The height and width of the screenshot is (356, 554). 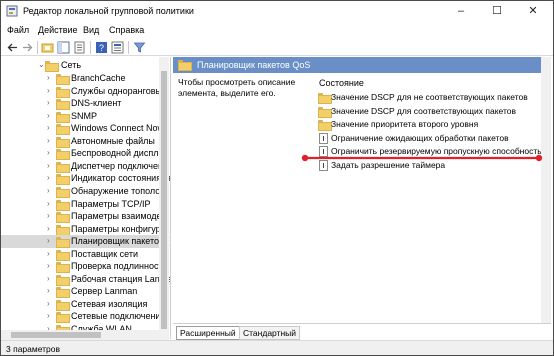 What do you see at coordinates (362, 65) in the screenshot?
I see `pane-header: Планировщик пакетов QoS` at bounding box center [362, 65].